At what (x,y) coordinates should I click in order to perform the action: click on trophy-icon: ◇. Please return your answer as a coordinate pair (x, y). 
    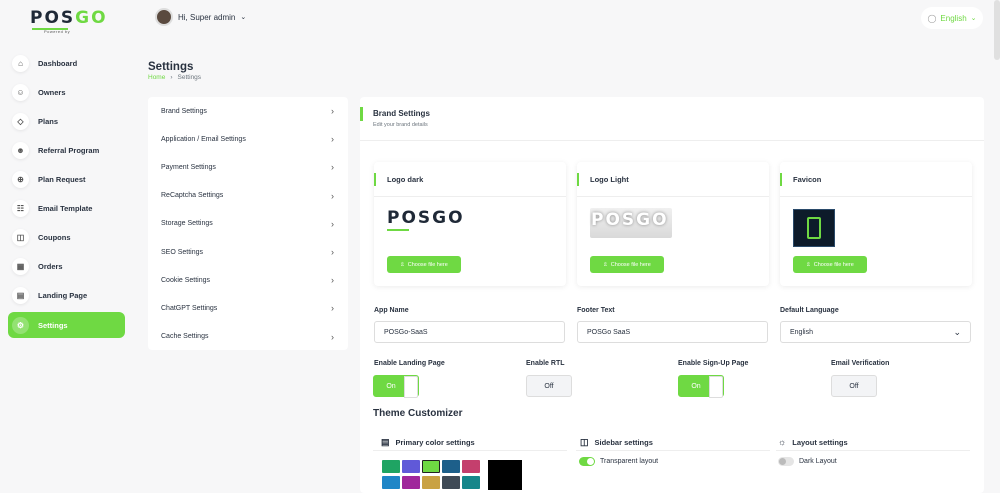
    Looking at the image, I should click on (20, 121).